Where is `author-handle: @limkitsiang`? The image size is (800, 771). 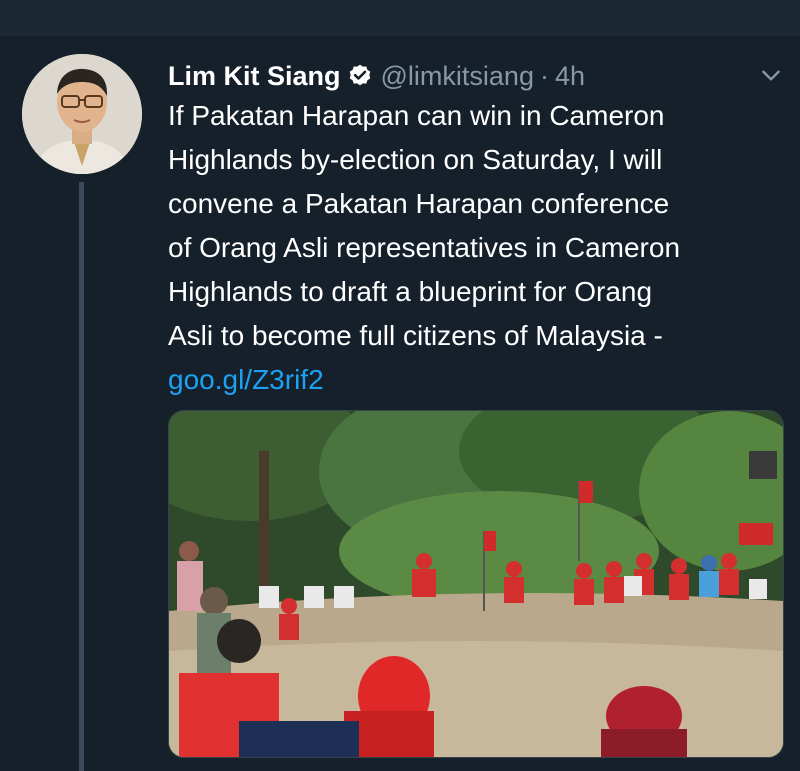
author-handle: @limkitsiang is located at coordinates (457, 76).